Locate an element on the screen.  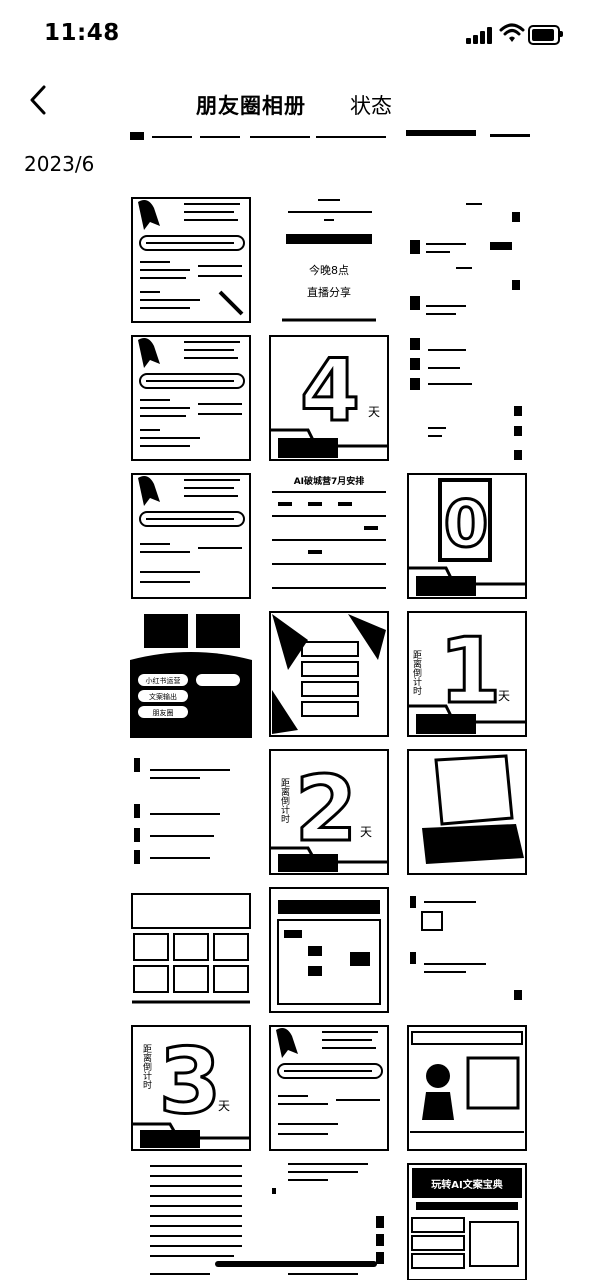
home-indicator is located at coordinates (296, 1264).